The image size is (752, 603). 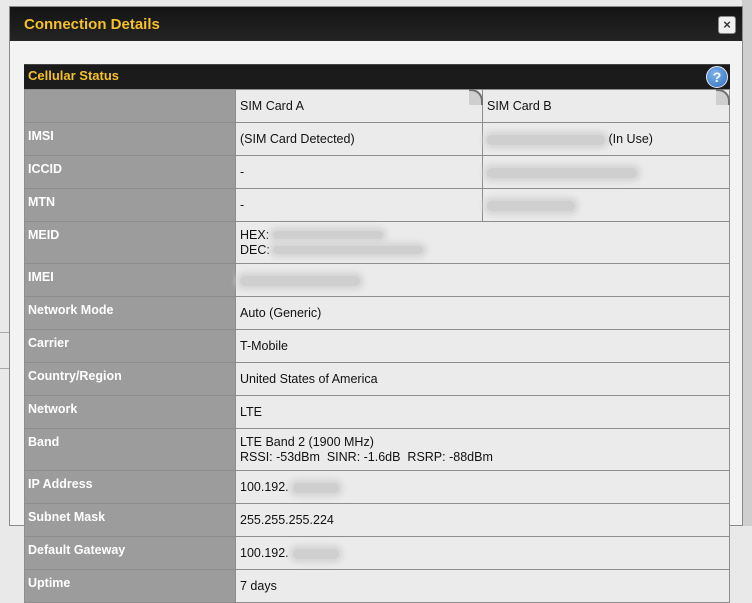 What do you see at coordinates (747, 263) in the screenshot?
I see `background-page-edge` at bounding box center [747, 263].